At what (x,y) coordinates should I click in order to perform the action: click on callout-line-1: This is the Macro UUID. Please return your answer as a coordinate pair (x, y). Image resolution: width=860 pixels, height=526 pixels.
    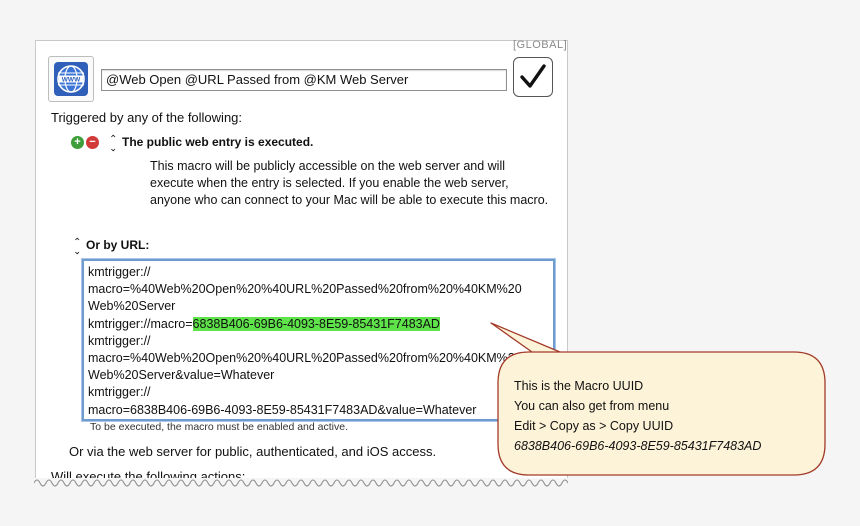
    Looking at the image, I should click on (579, 386).